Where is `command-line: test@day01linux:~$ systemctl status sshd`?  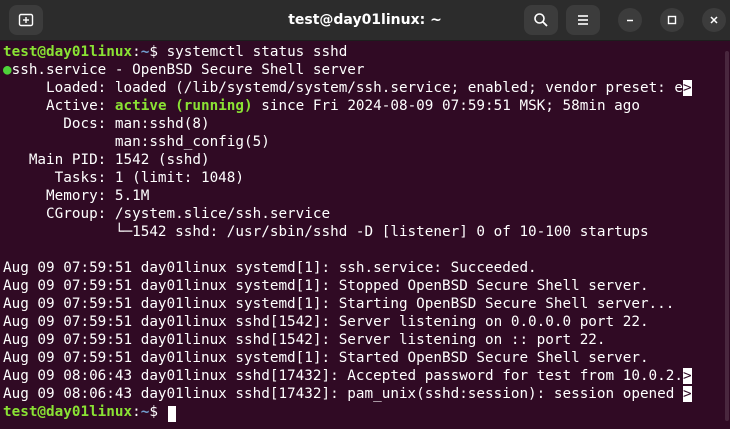 command-line: test@day01linux:~$ systemctl status sshd is located at coordinates (175, 52).